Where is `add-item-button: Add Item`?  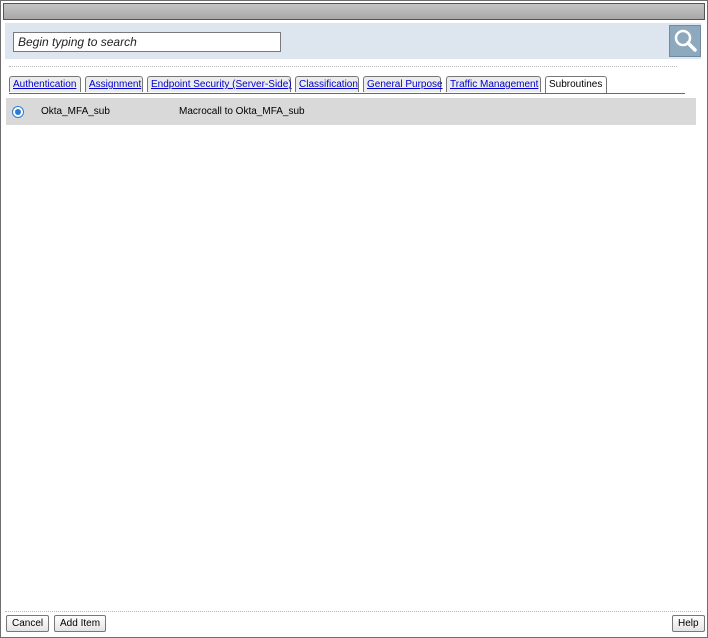 add-item-button: Add Item is located at coordinates (80, 623).